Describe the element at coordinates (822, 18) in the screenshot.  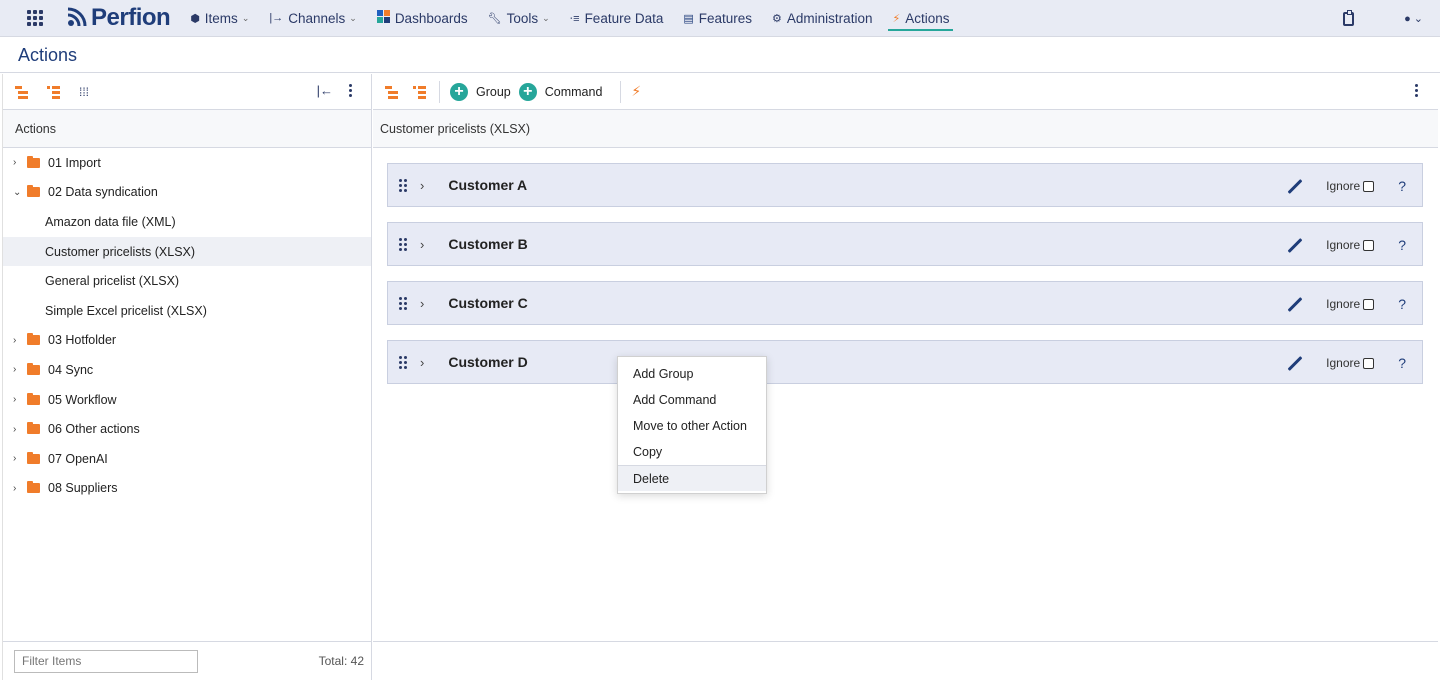
I see `nav-administration: ⚙ Administration` at that location.